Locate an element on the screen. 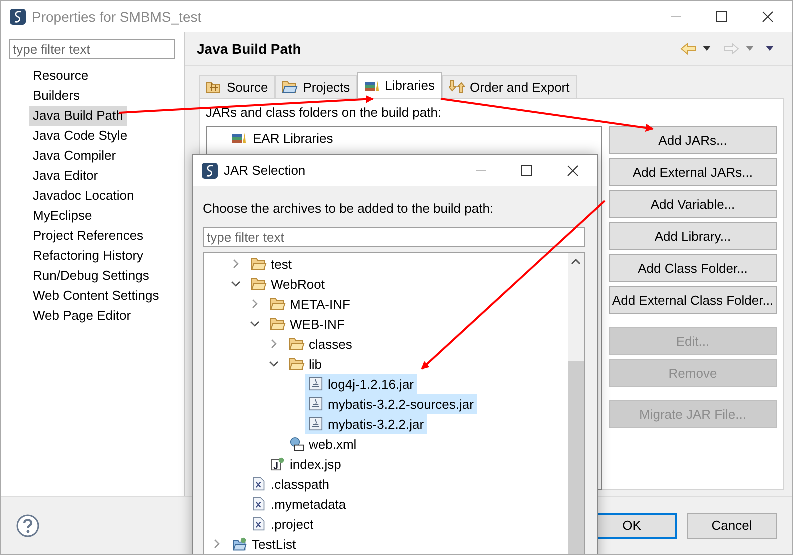 The width and height of the screenshot is (793, 555). sidebar-item: Javadoc Location is located at coordinates (83, 196).